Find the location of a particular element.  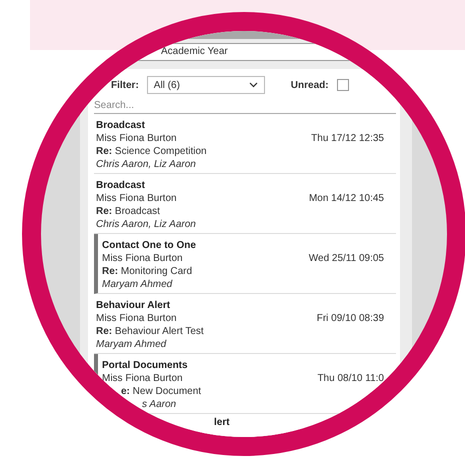

message-date: Wed 25/11 09:05 is located at coordinates (346, 258).